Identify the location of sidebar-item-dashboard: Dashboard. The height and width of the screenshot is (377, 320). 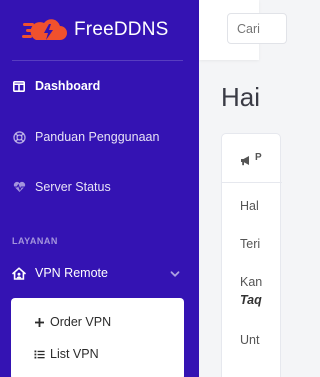
(99, 86).